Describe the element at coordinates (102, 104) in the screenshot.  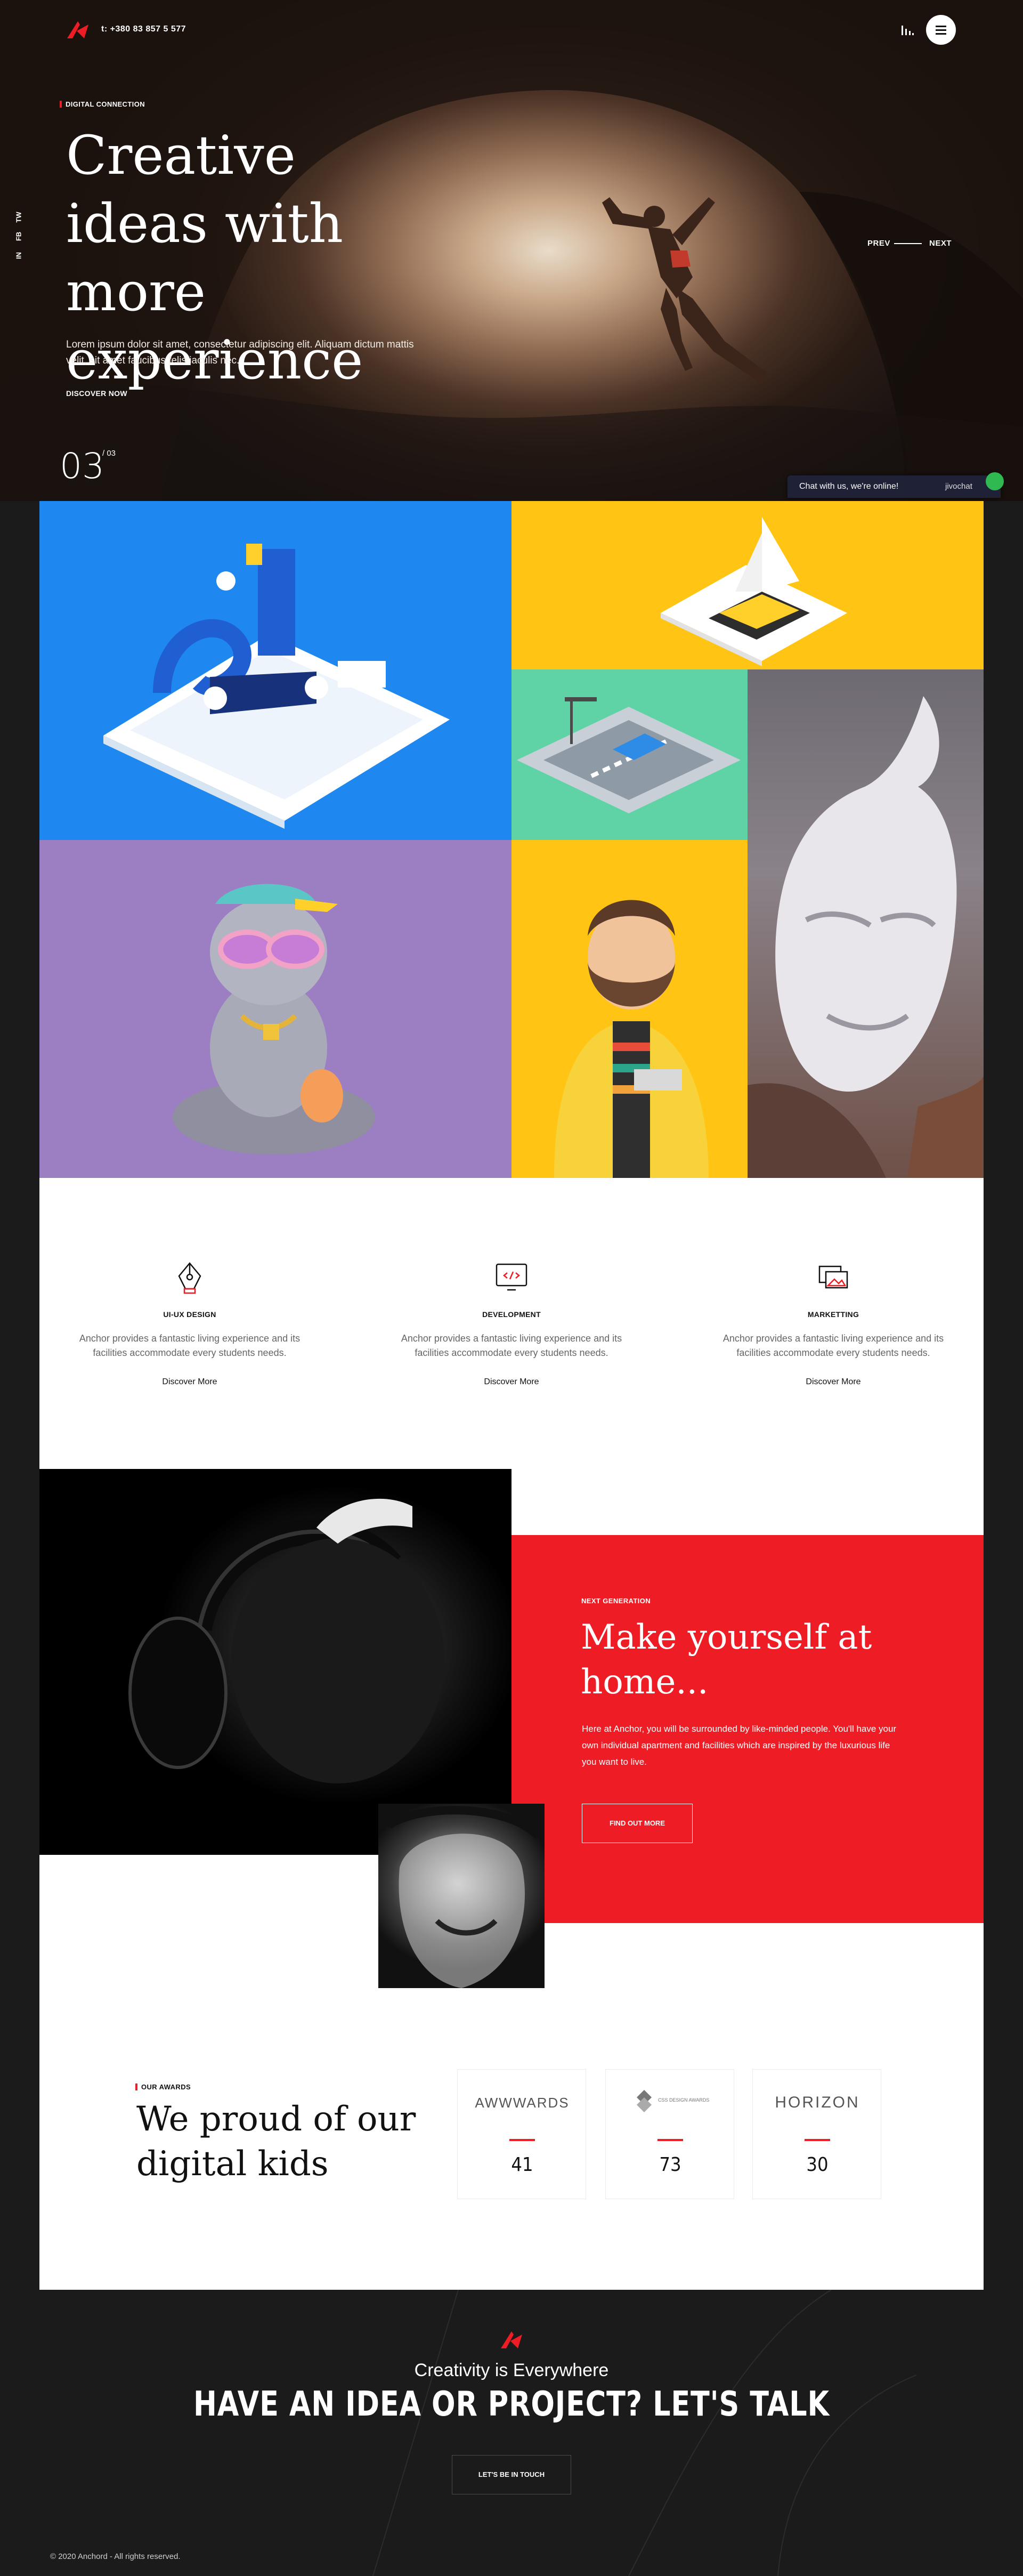
I see `hero-eyebrow: DIGITAL CONNECTION` at that location.